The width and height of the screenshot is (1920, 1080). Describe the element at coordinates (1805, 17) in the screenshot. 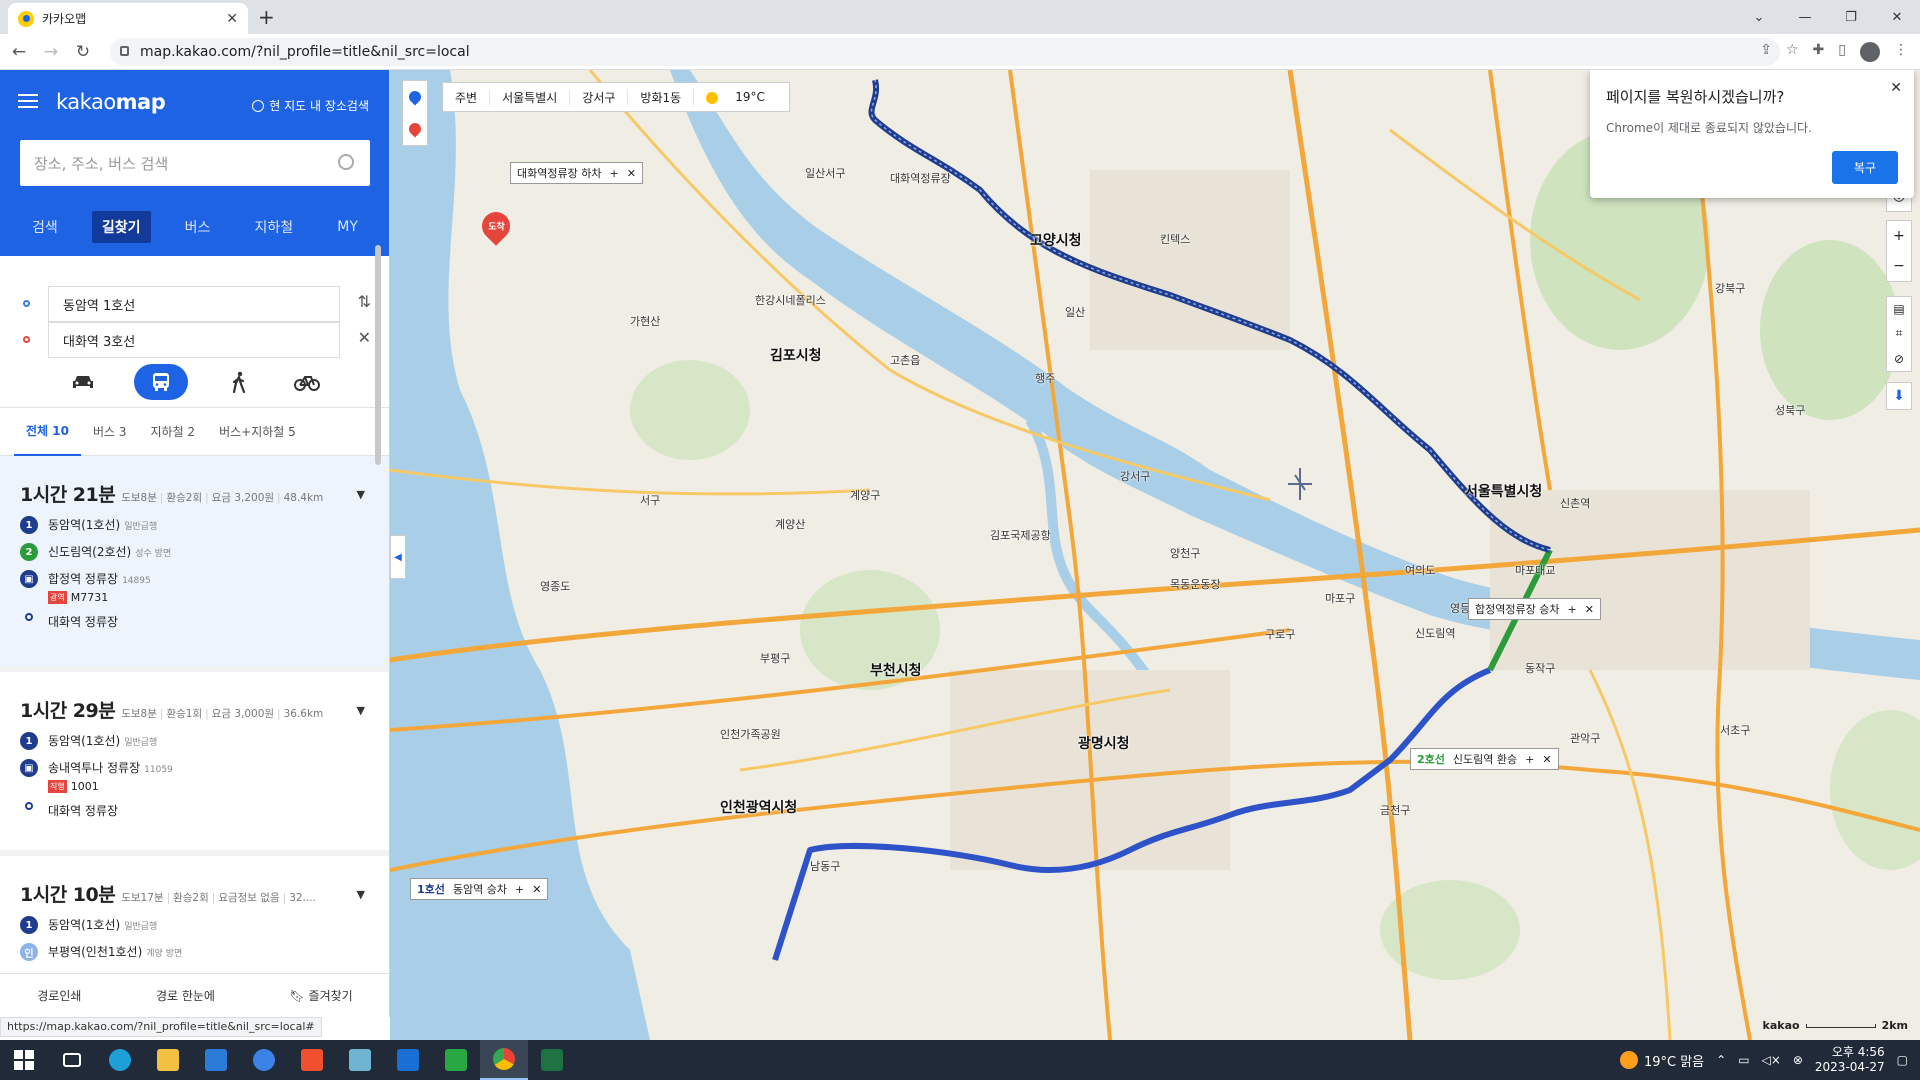

I see `minimize-button: —` at that location.